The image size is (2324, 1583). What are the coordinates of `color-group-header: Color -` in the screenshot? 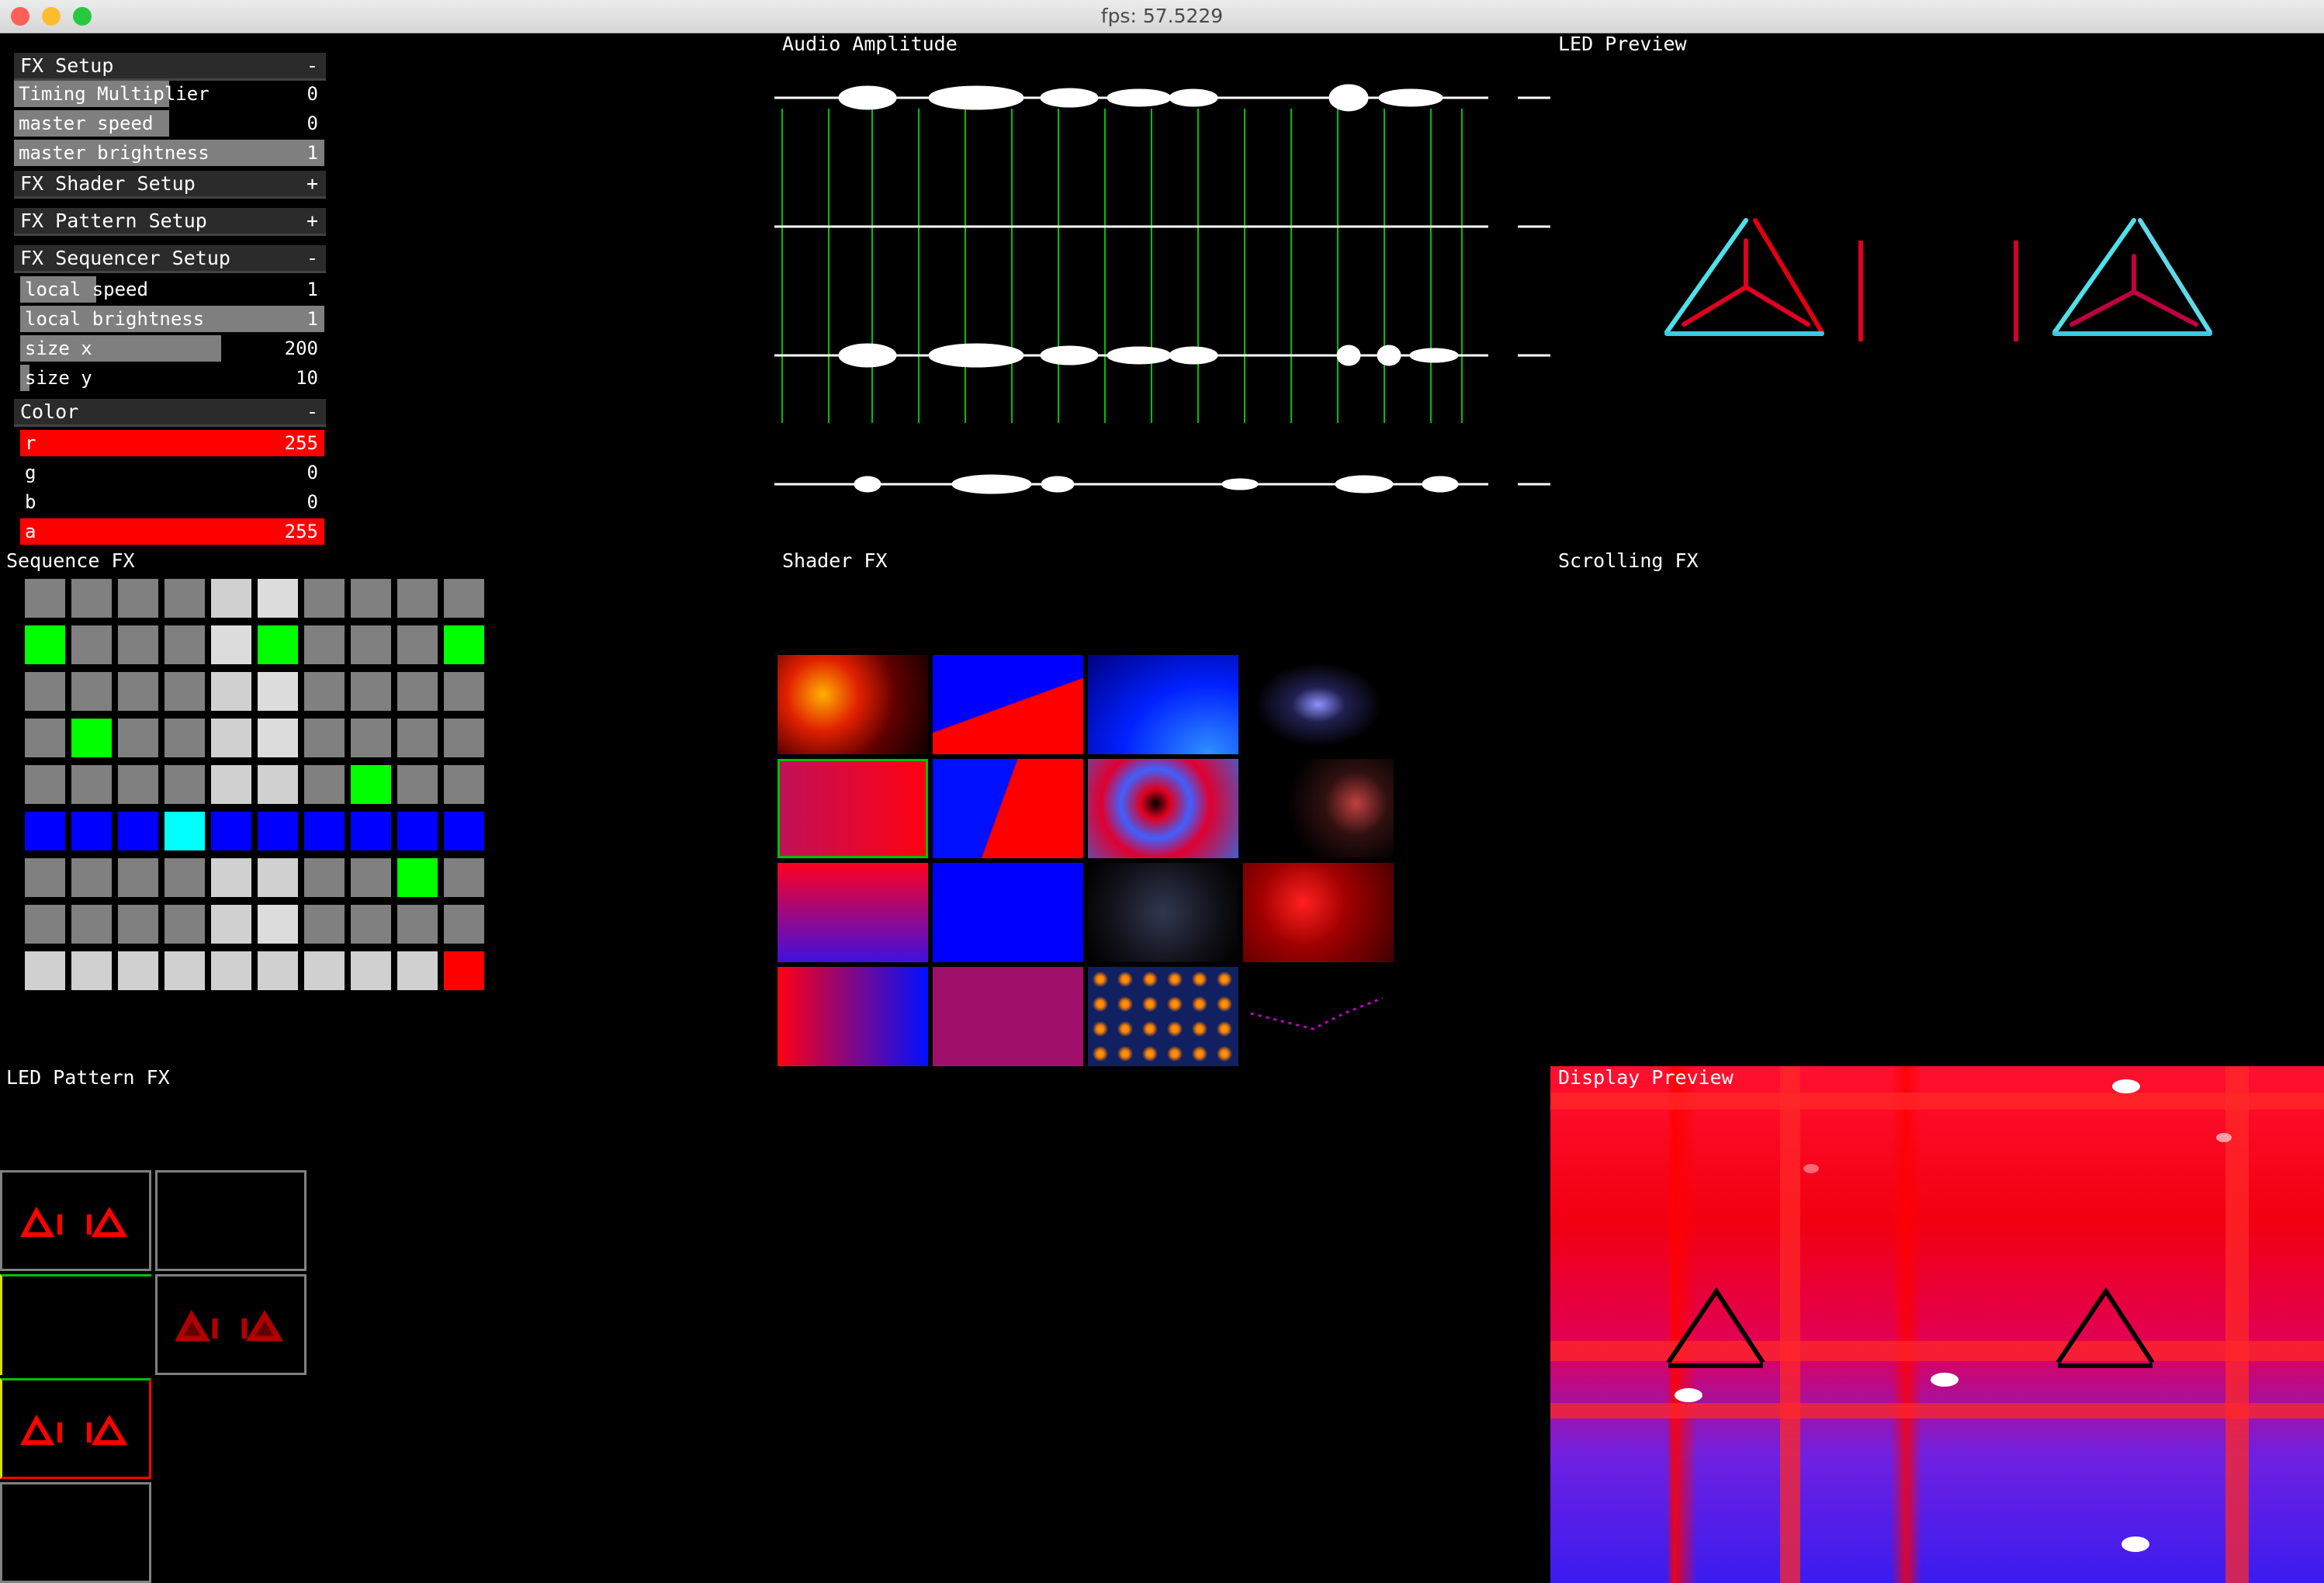 It's located at (170, 413).